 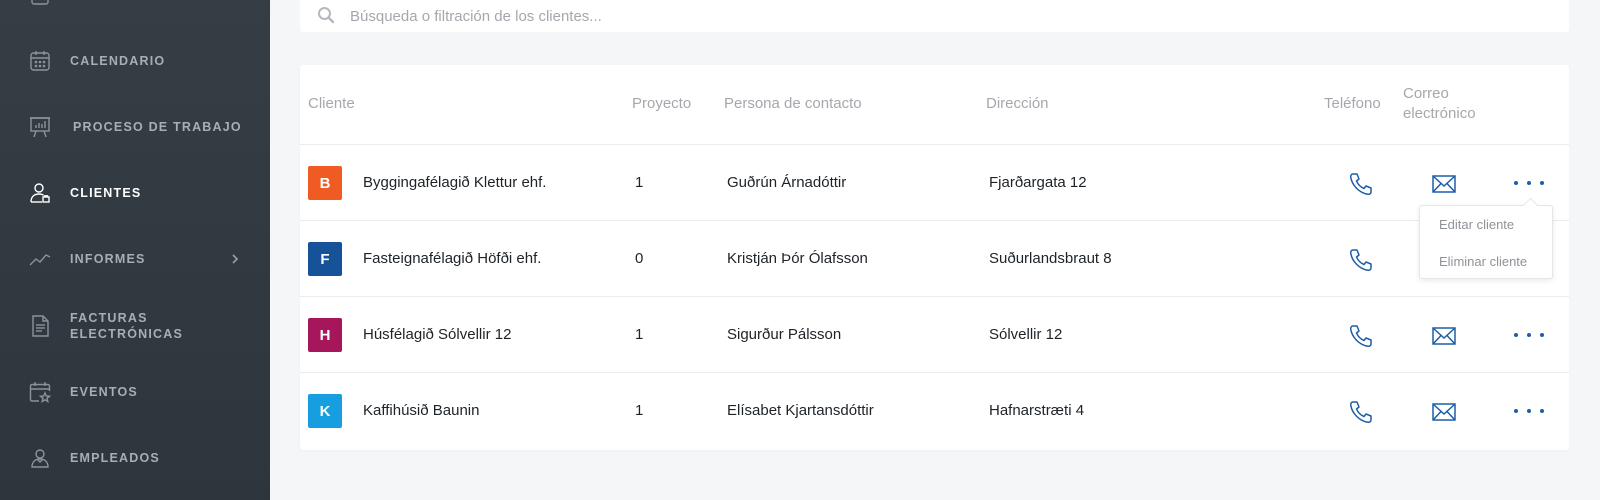 I want to click on calendar-icon, so click(x=40, y=61).